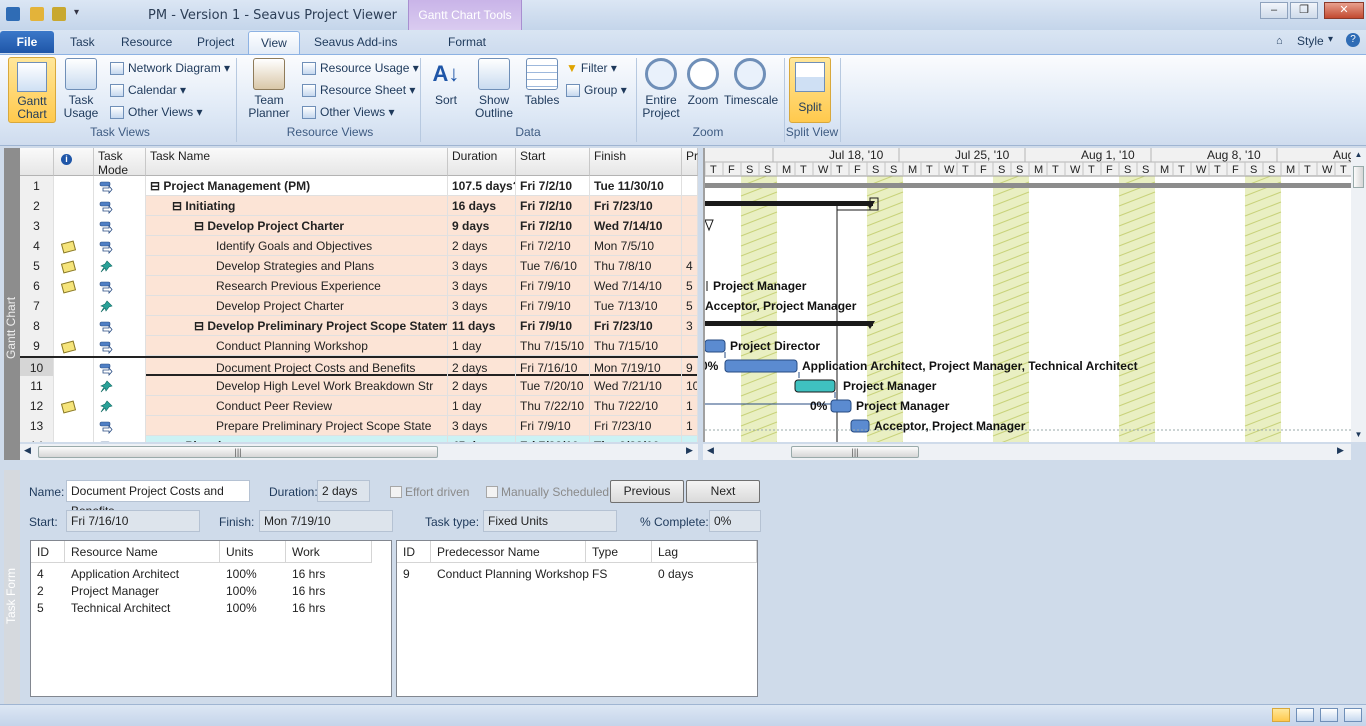 The height and width of the screenshot is (726, 1366). Describe the element at coordinates (591, 68) in the screenshot. I see `filter-button: ▼ Filter ▾` at that location.